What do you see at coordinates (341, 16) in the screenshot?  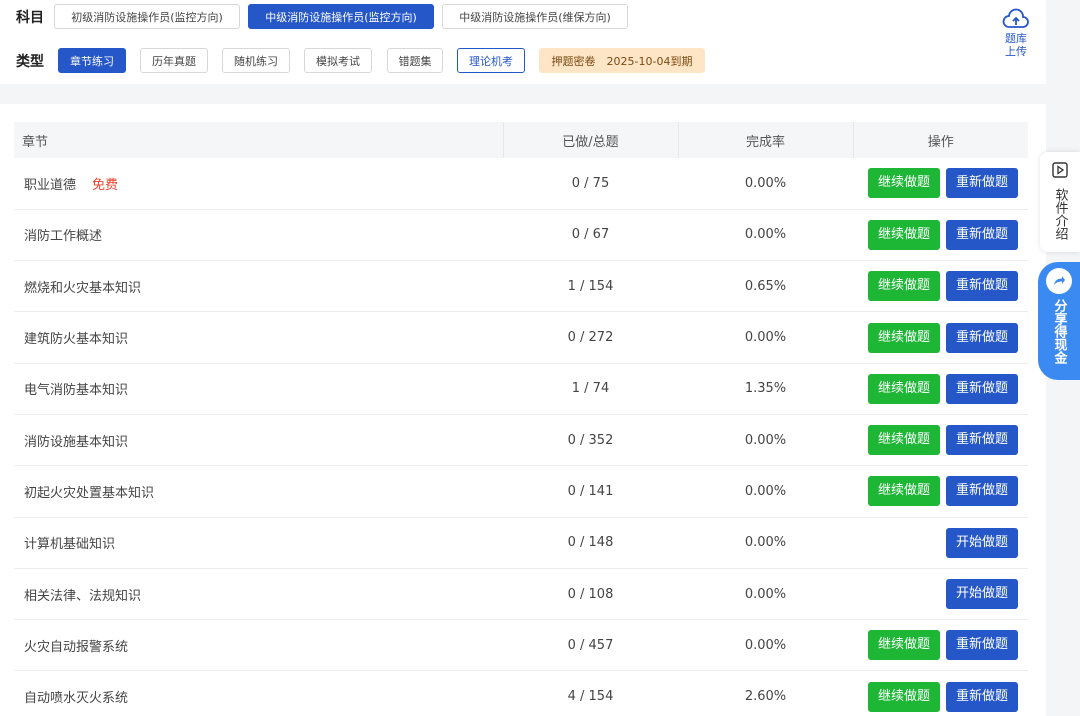 I see `subject-option-intermediate-monitor: 中级消防设施操作员(监控方向)` at bounding box center [341, 16].